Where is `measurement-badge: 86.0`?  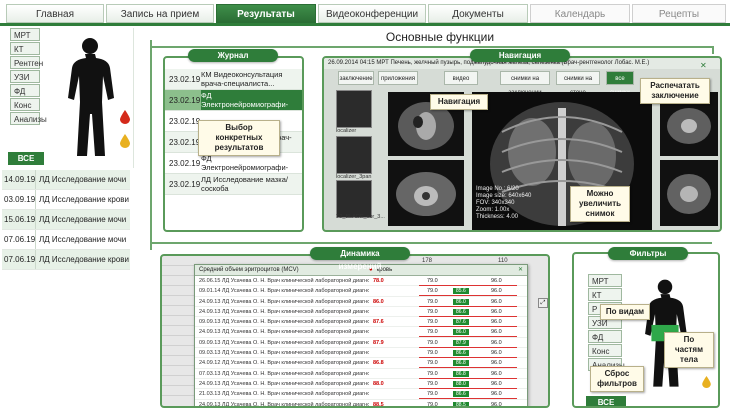
measurement-badge: 86.0 is located at coordinates (461, 332).